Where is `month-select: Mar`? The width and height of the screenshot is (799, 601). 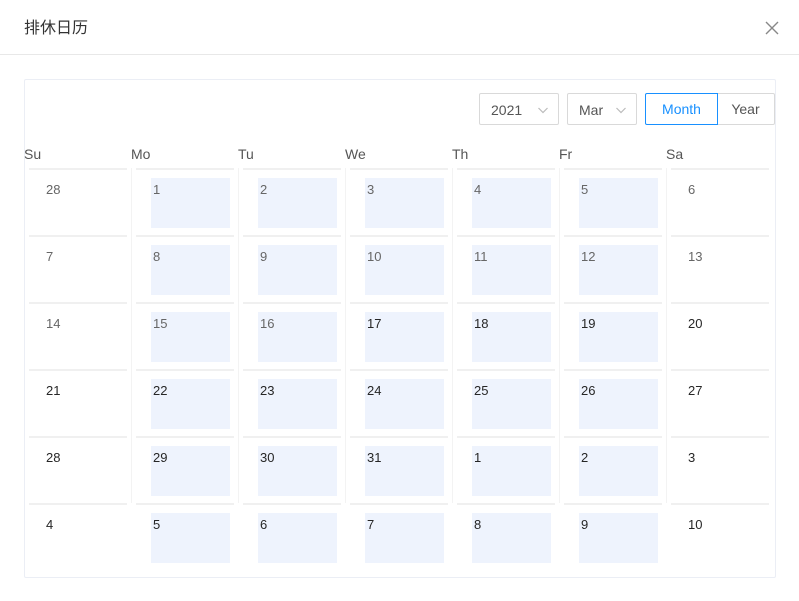 month-select: Mar is located at coordinates (602, 109).